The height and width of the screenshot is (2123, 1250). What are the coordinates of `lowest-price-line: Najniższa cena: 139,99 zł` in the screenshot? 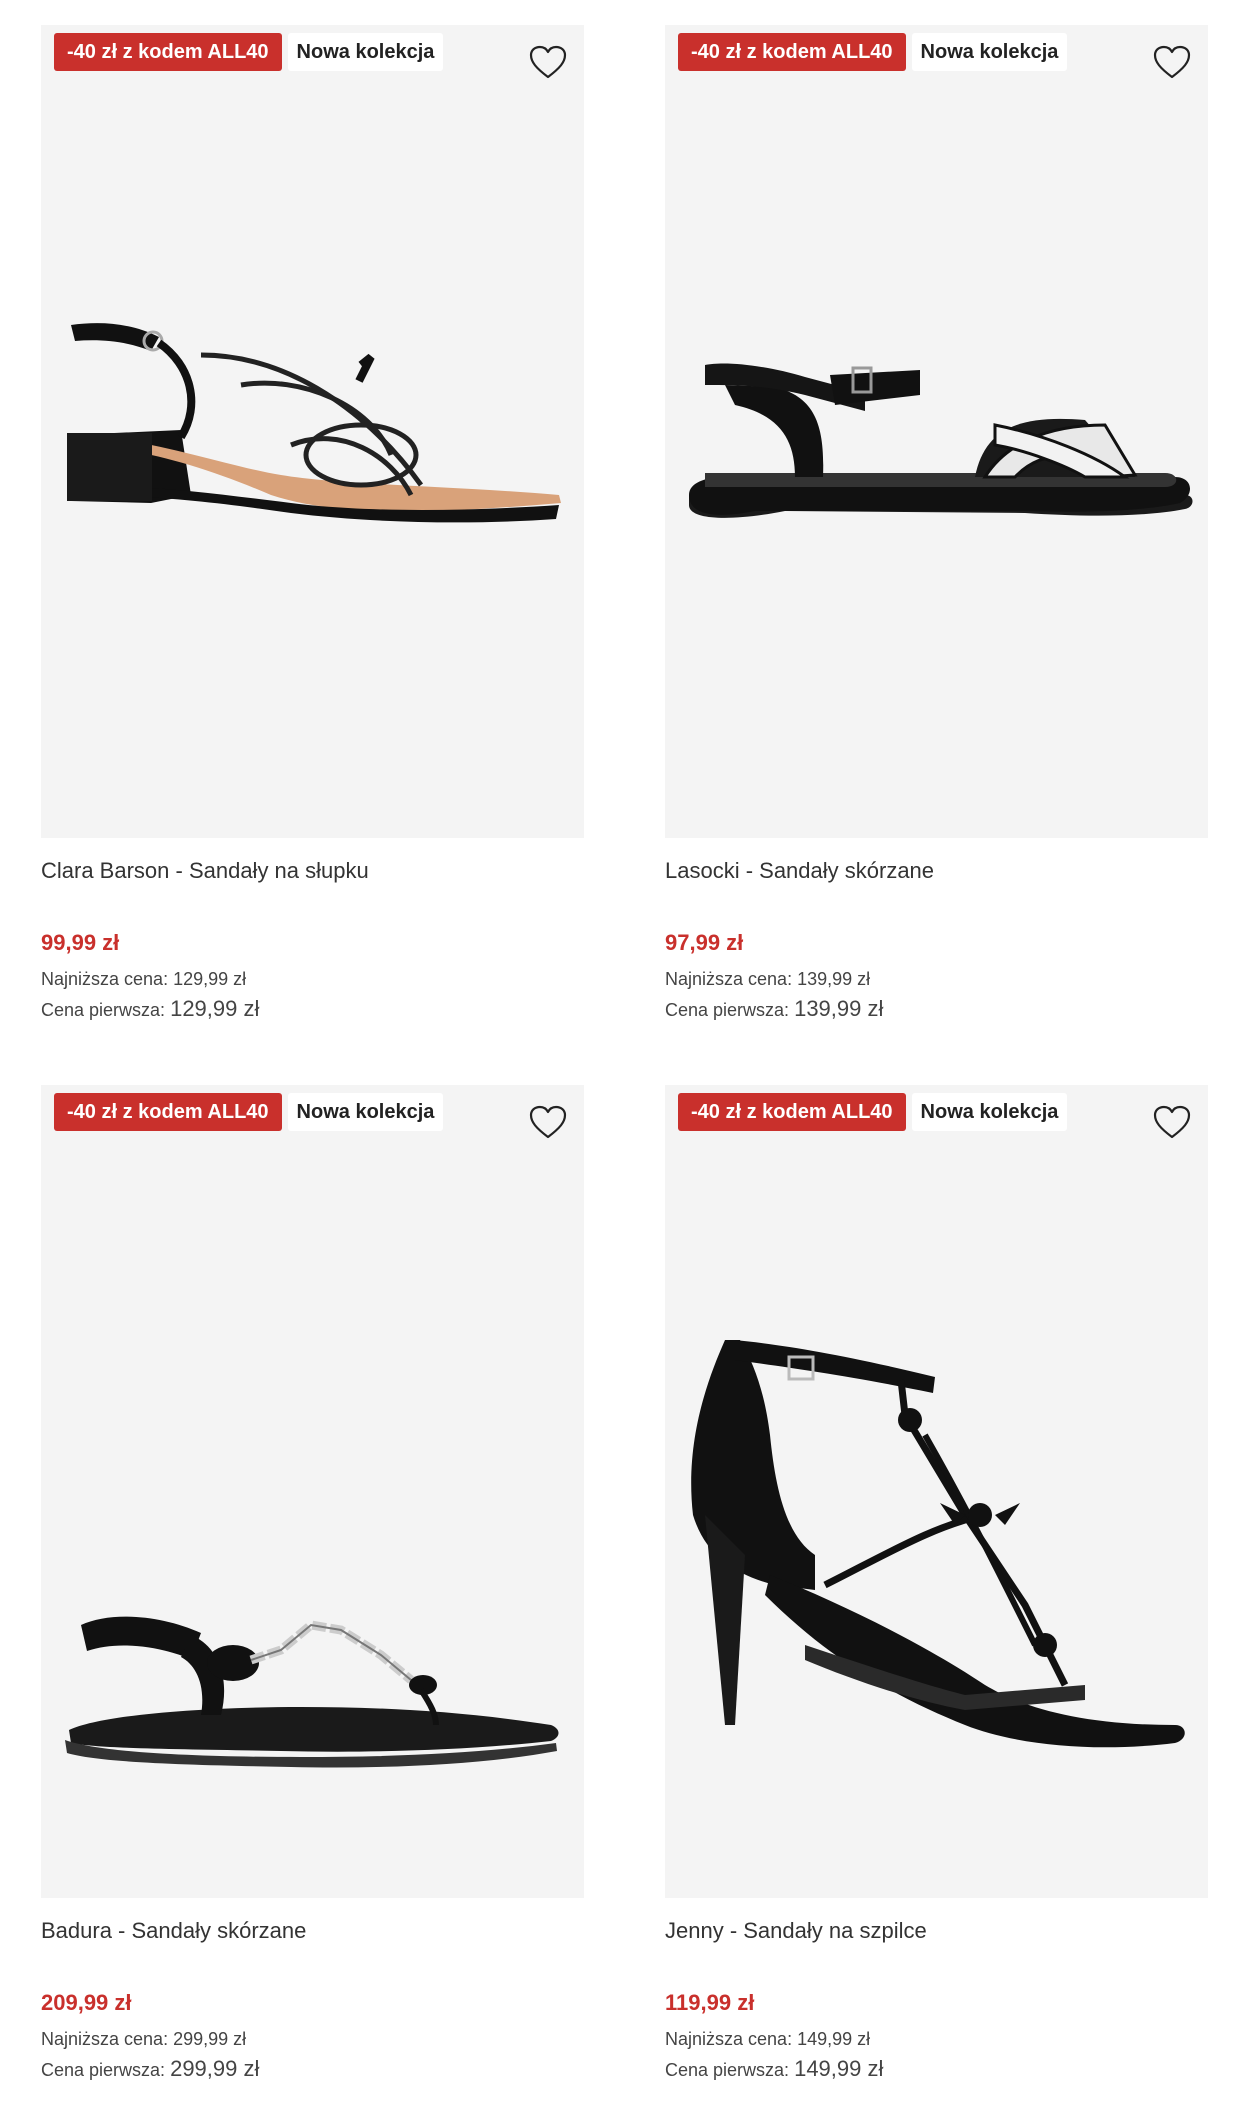 It's located at (936, 979).